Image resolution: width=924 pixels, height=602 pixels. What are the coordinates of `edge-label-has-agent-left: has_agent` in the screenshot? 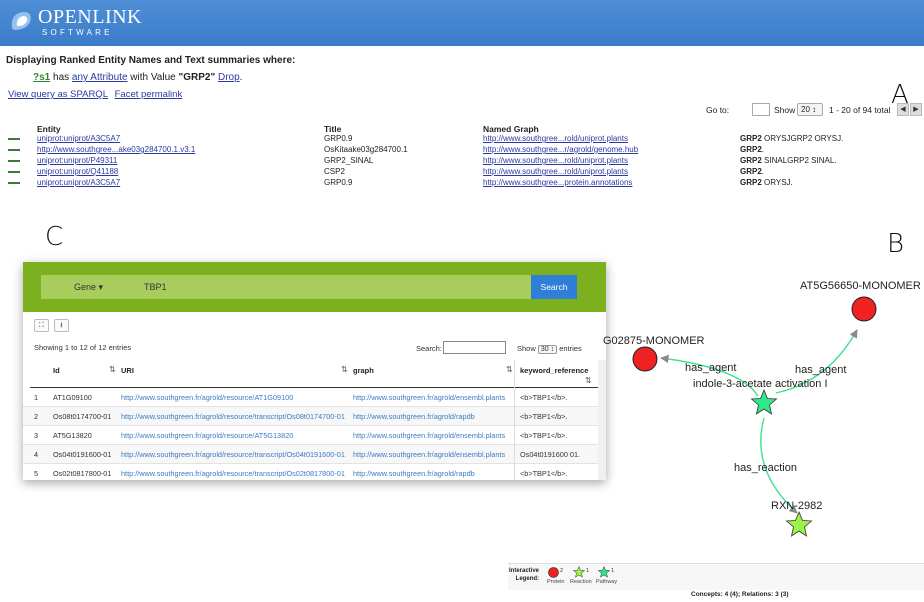 It's located at (710, 368).